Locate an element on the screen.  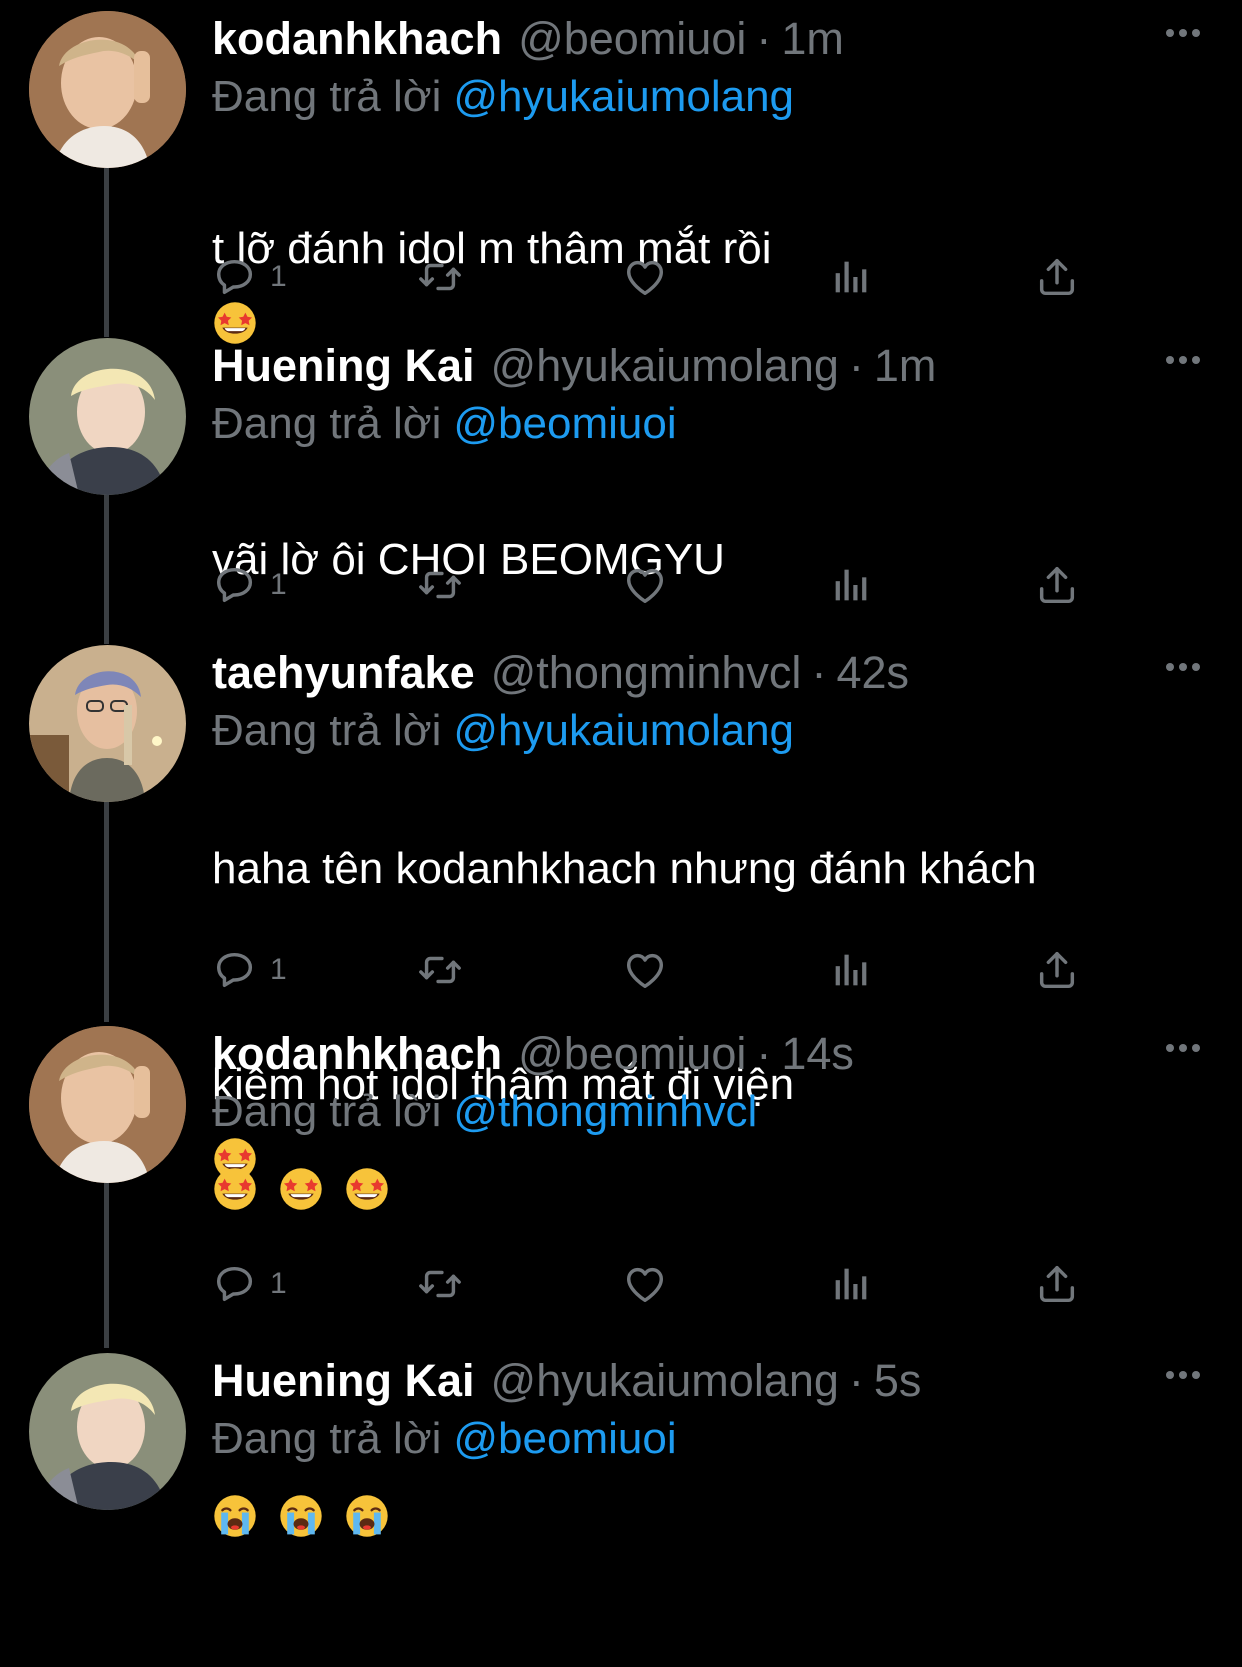
tweet-header: Huening Kai @hyukaiumolang · 1m is located at coordinates (574, 366).